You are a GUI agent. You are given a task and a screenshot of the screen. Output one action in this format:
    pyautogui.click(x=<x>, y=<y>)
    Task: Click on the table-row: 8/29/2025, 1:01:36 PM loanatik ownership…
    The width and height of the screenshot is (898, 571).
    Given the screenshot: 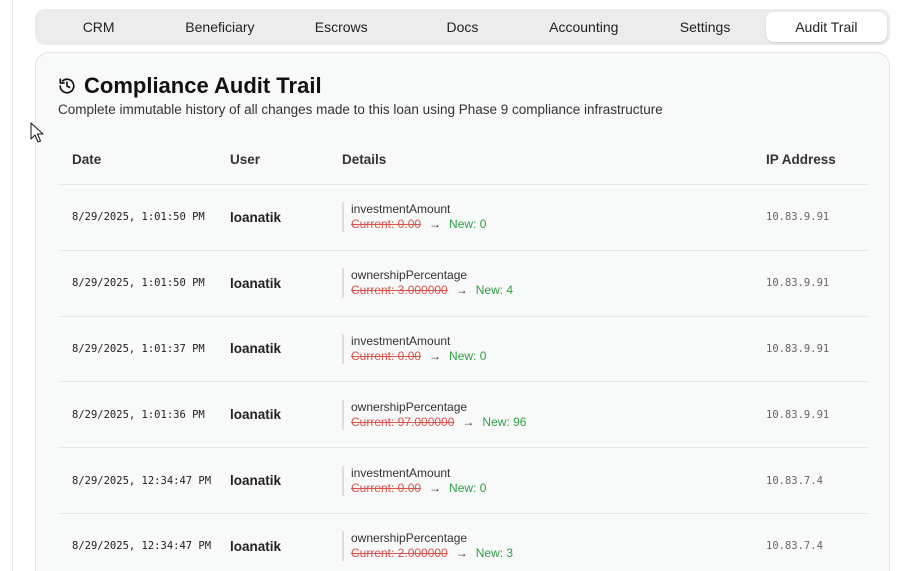 What is the action you would take?
    pyautogui.click(x=463, y=415)
    